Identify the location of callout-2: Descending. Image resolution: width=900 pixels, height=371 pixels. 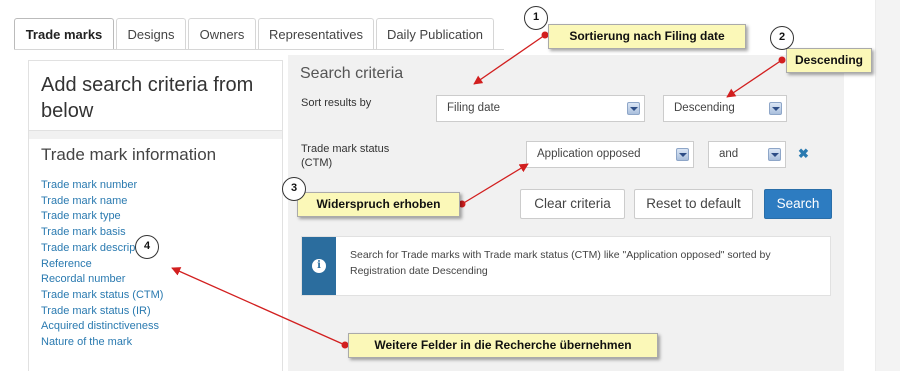
(829, 60).